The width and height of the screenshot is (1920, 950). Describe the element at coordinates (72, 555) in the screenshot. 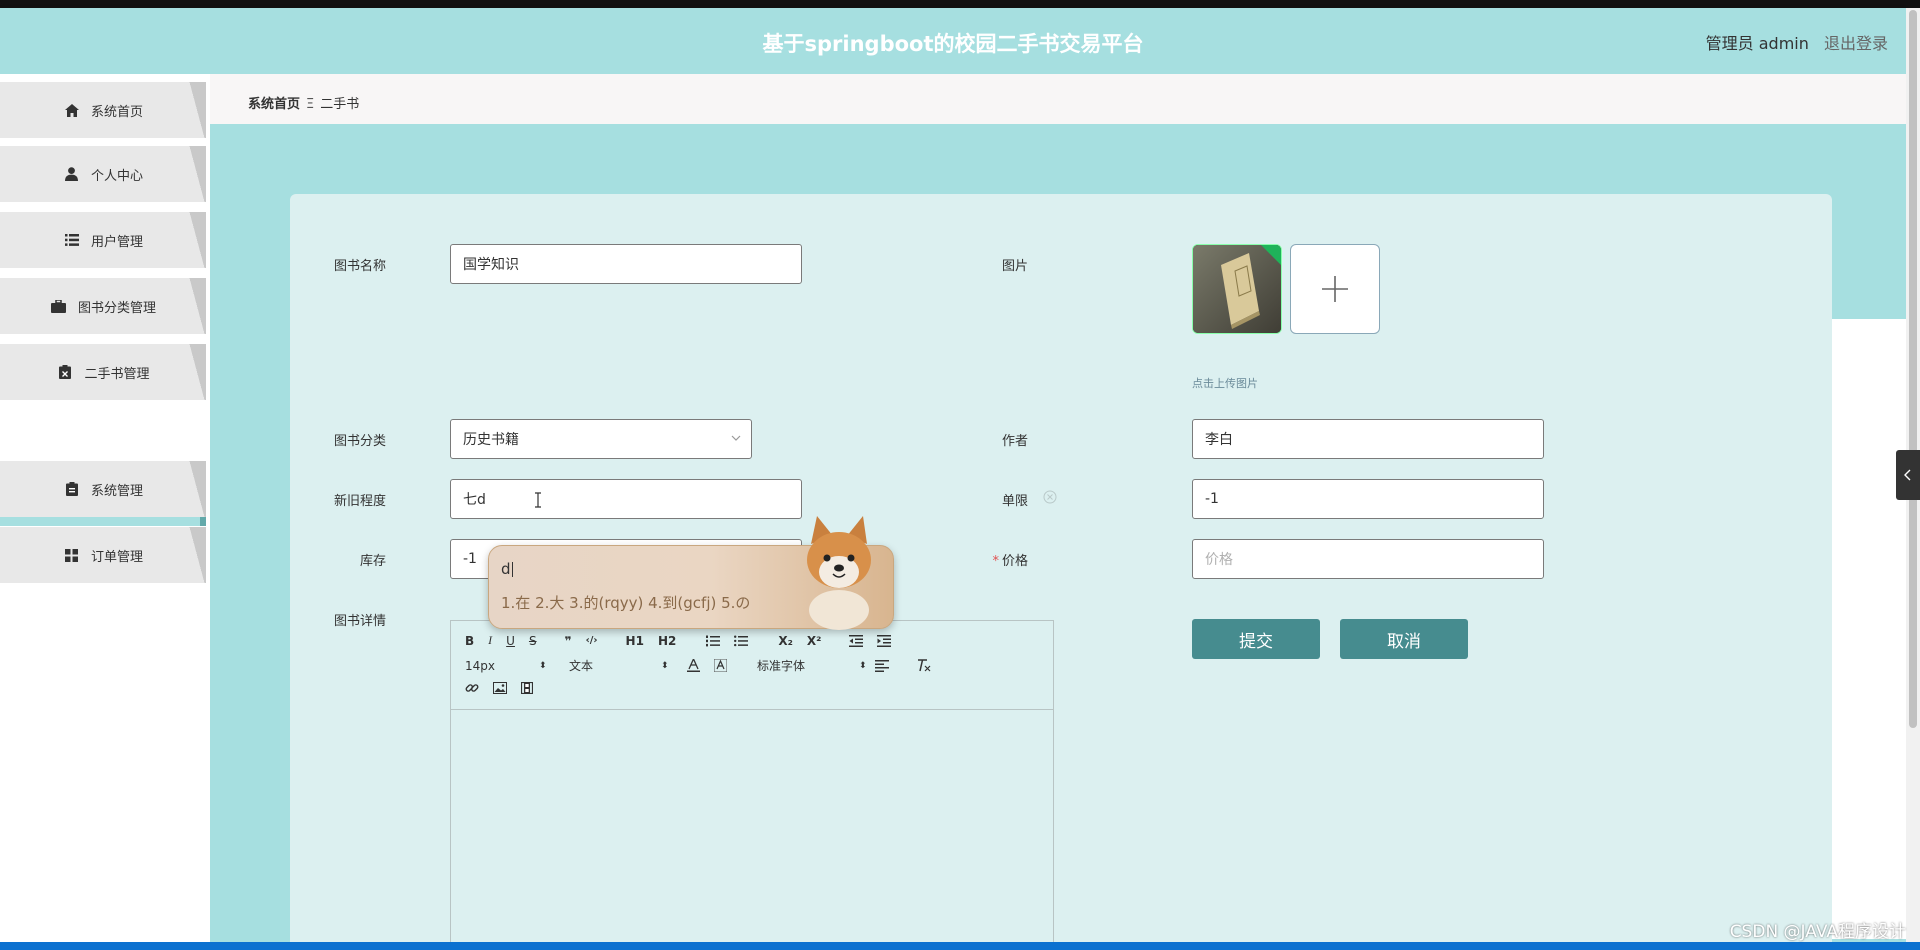

I see `grid-icon` at that location.